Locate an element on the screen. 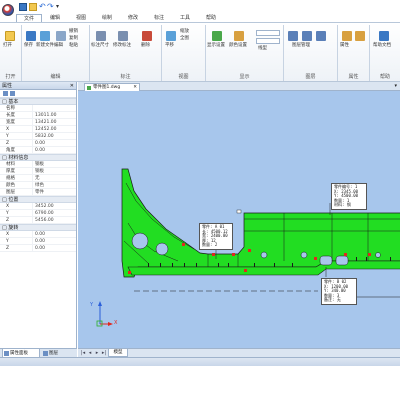  display-settings-icon is located at coordinates (217, 36).